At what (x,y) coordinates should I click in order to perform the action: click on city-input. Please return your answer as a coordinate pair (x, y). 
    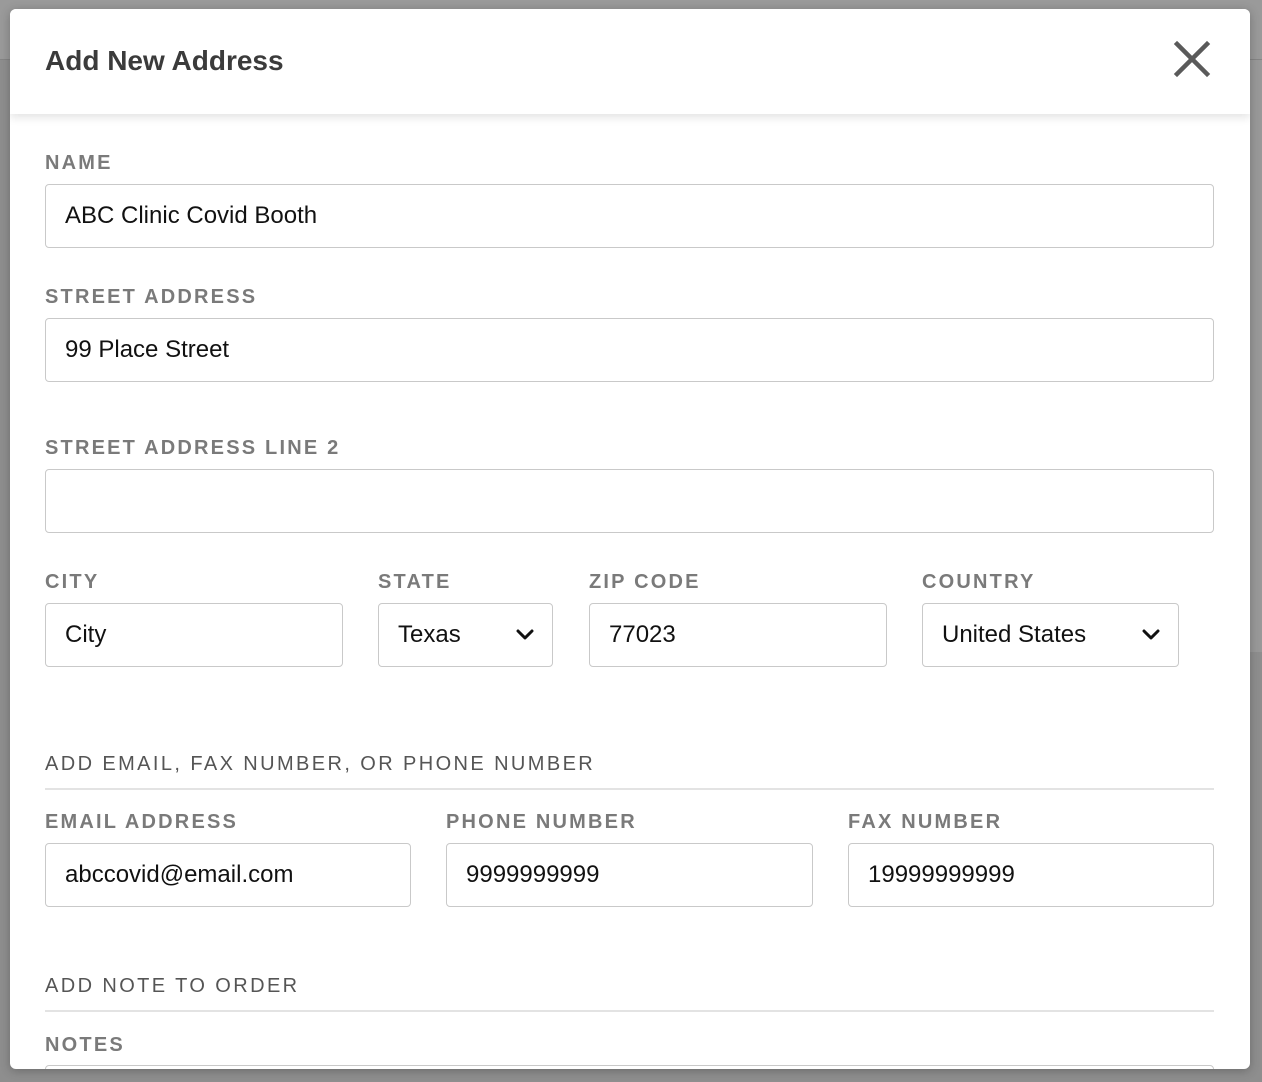
    Looking at the image, I should click on (203, 635).